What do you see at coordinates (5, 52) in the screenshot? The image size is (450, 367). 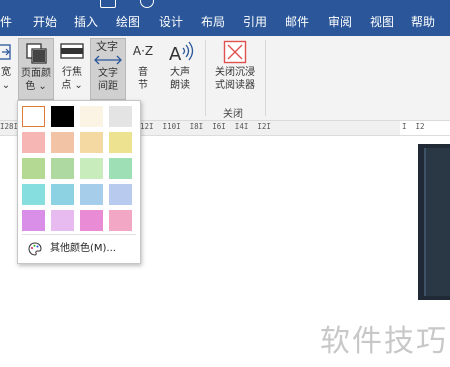 I see `column-width-icon` at bounding box center [5, 52].